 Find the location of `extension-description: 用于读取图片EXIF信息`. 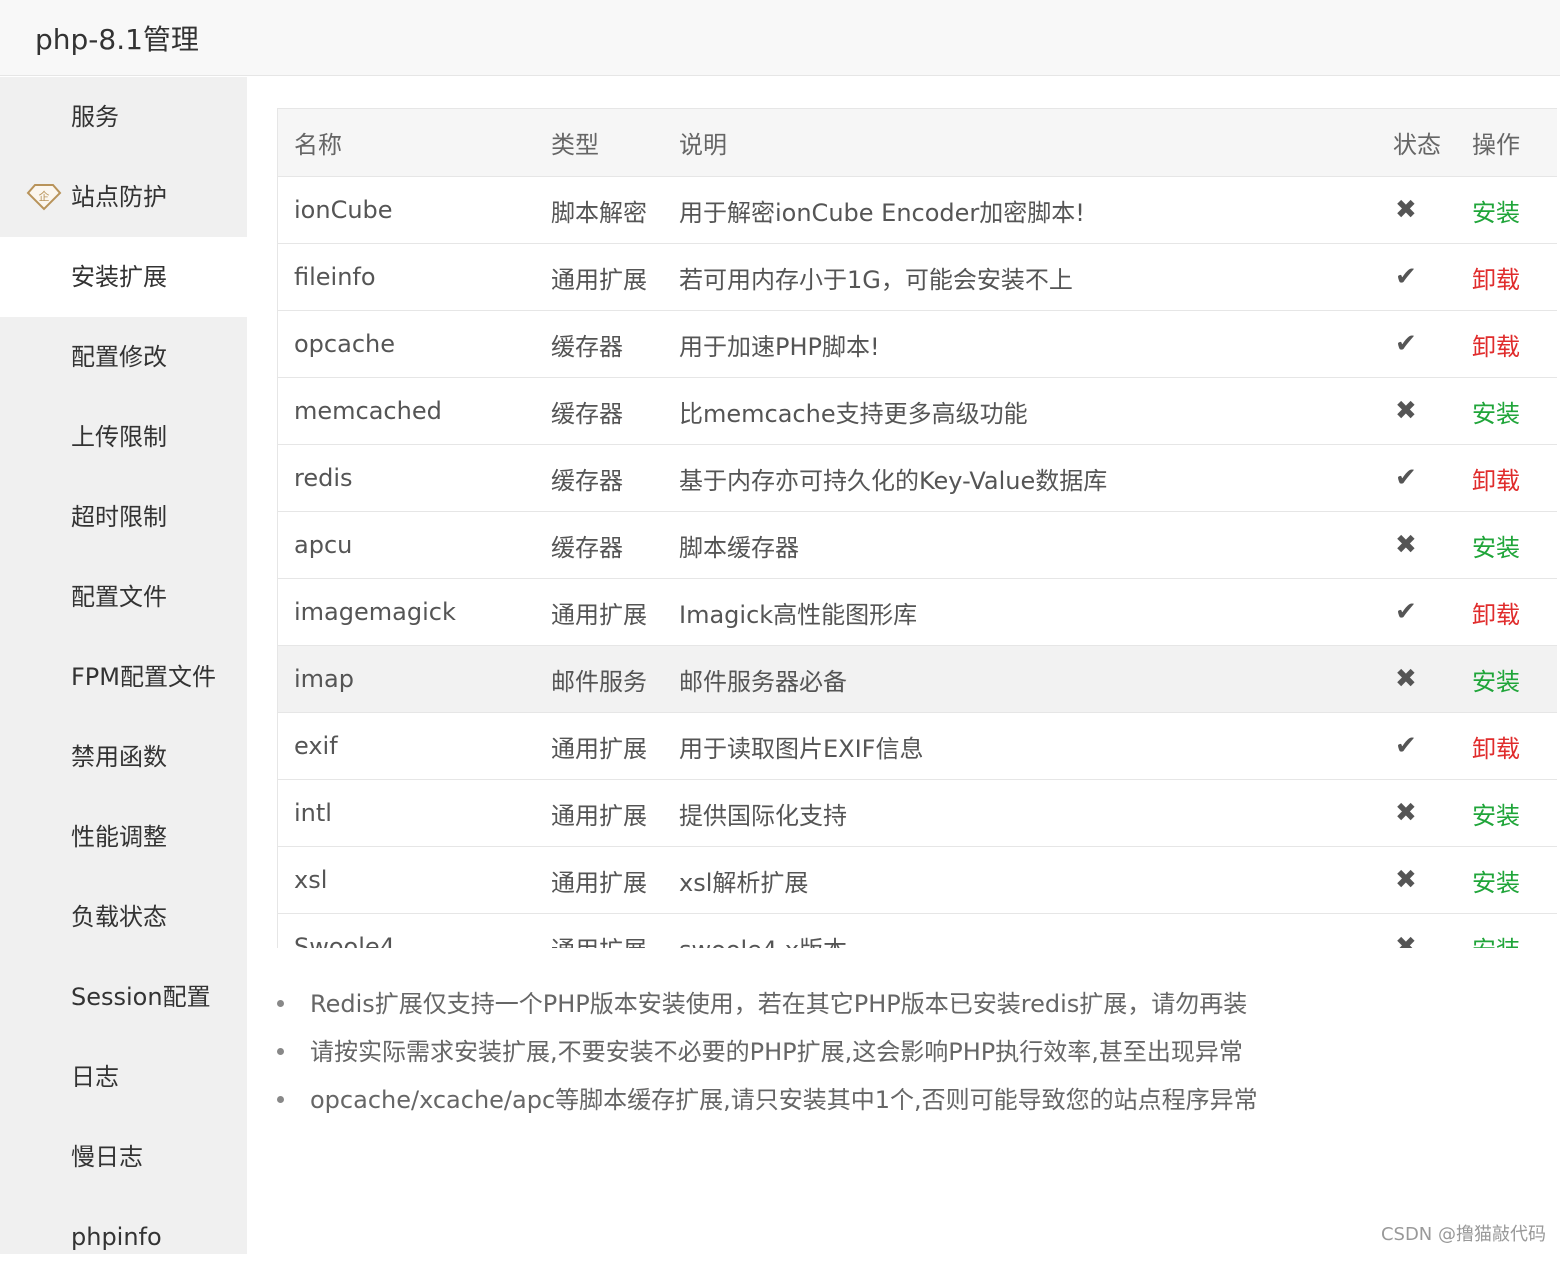

extension-description: 用于读取图片EXIF信息 is located at coordinates (1036, 746).